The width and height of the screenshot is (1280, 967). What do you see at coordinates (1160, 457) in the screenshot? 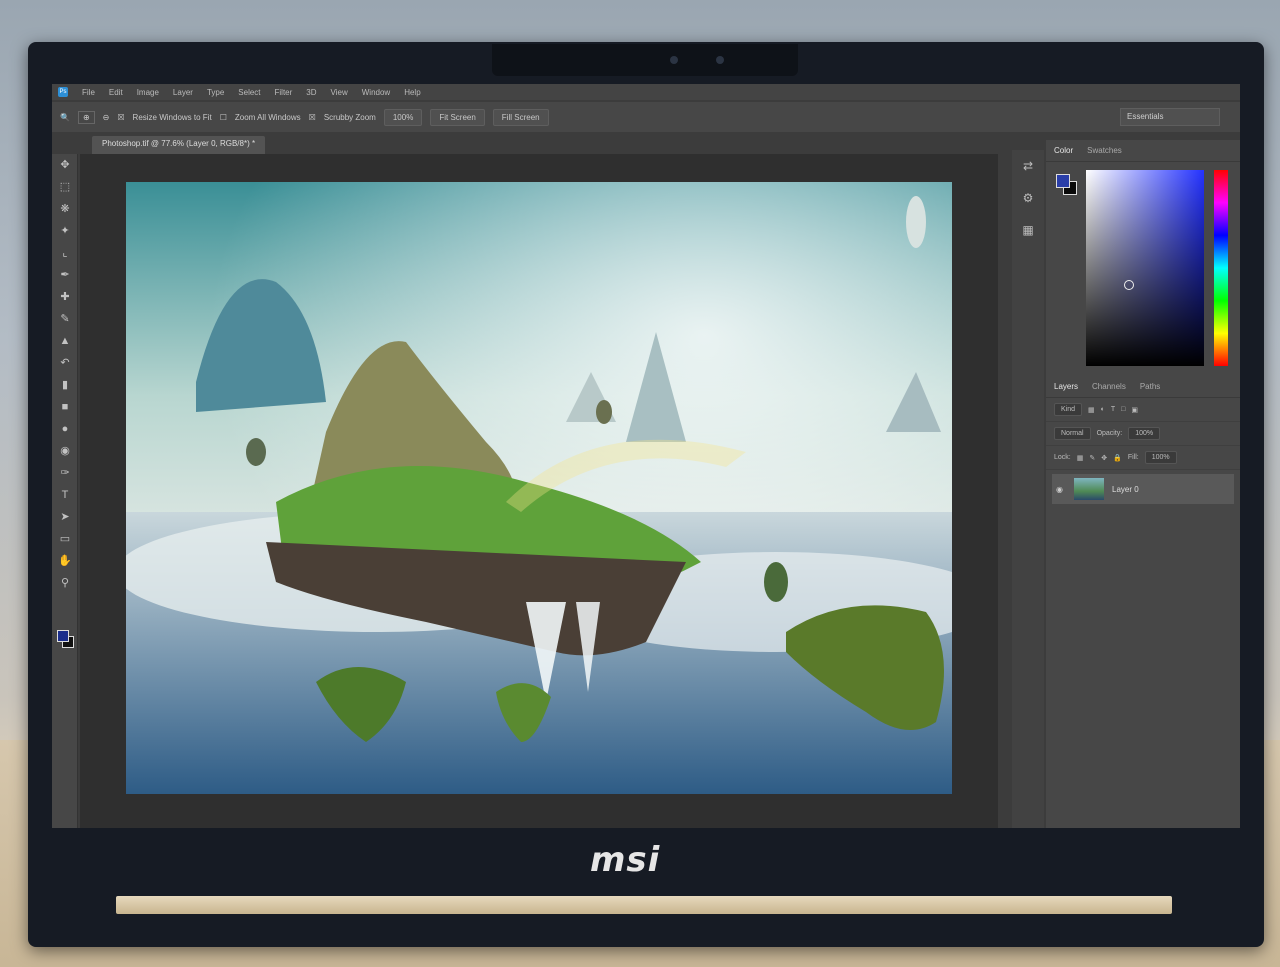
I see `fill-input: 100%` at bounding box center [1160, 457].